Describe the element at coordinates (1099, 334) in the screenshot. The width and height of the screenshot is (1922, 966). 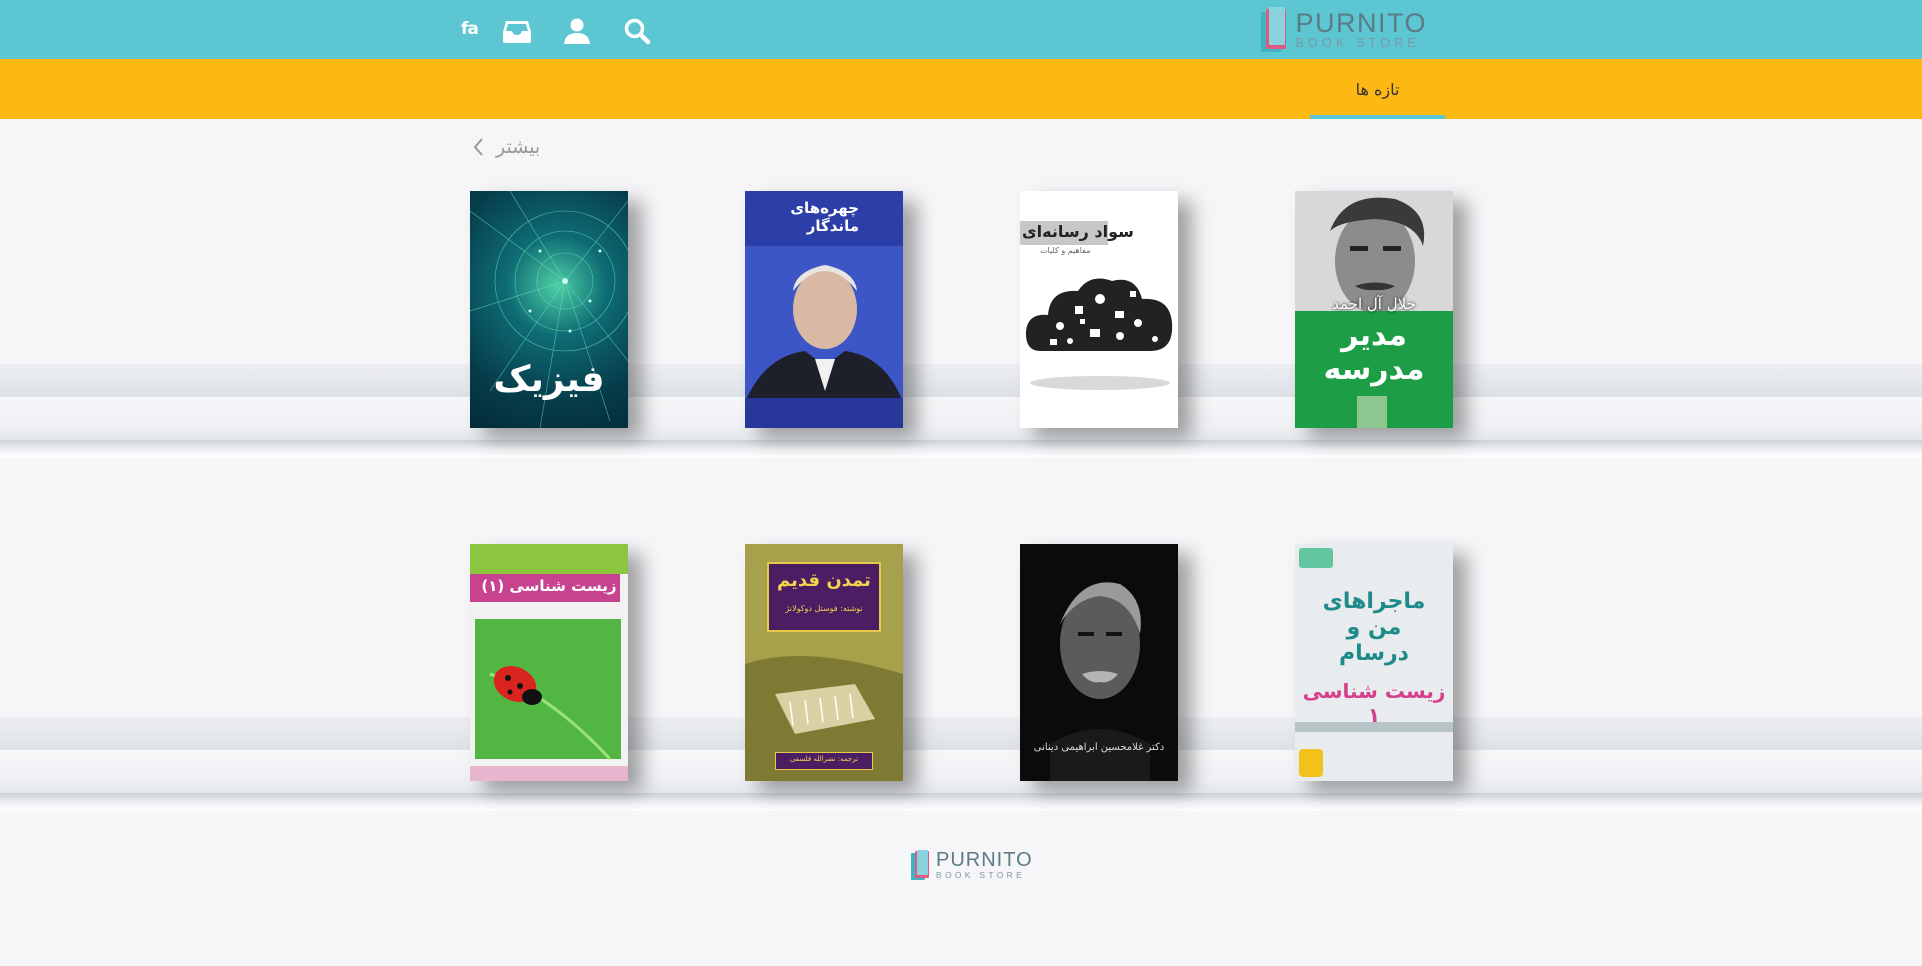
I see `cloud-icons-illustration` at that location.